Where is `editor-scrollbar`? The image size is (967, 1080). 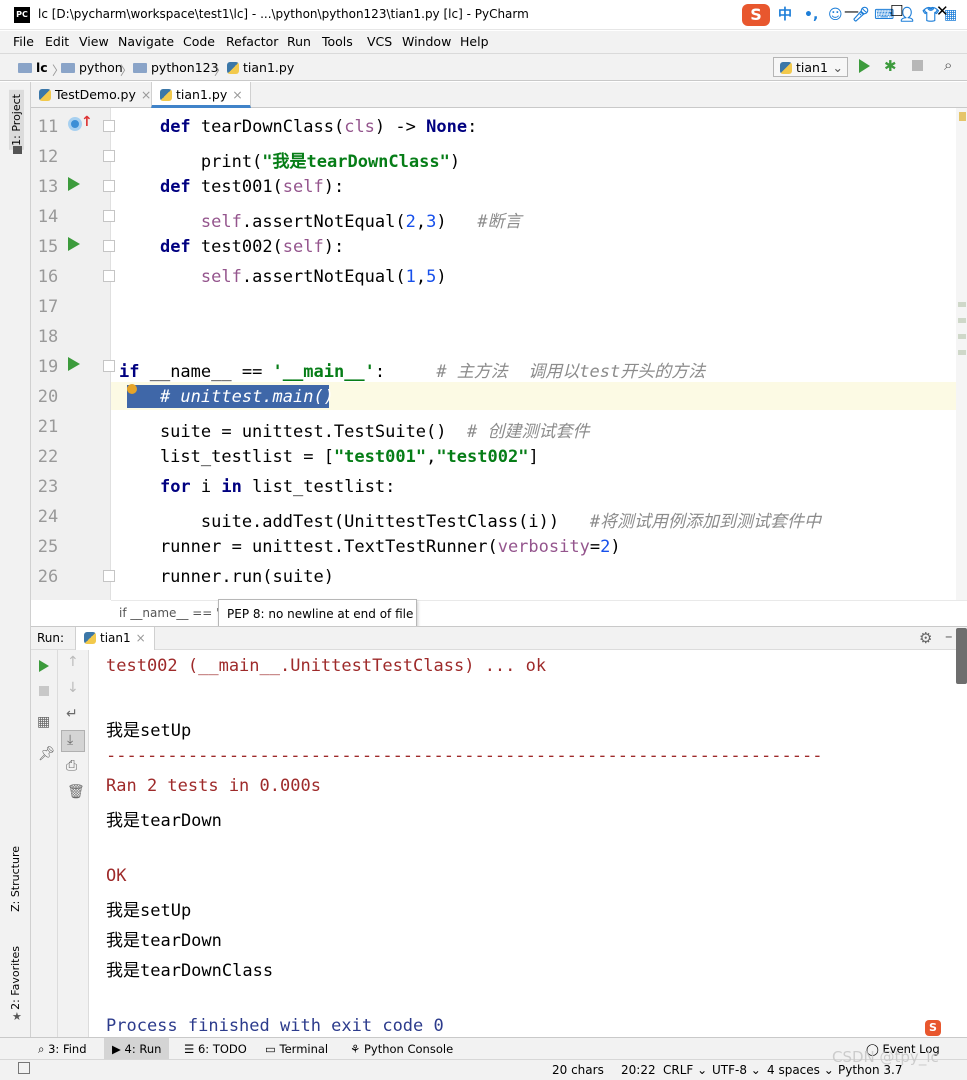
editor-scrollbar is located at coordinates (961, 354).